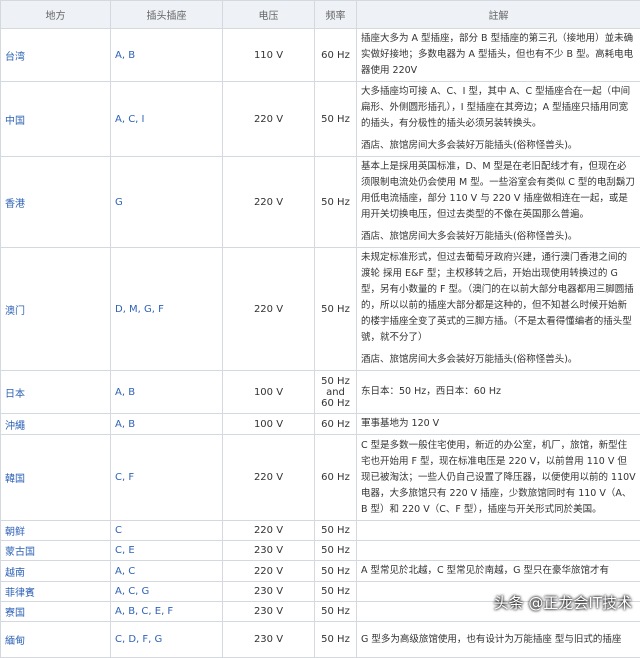 The height and width of the screenshot is (658, 640). I want to click on cell-plugs: A, C, G, so click(167, 592).